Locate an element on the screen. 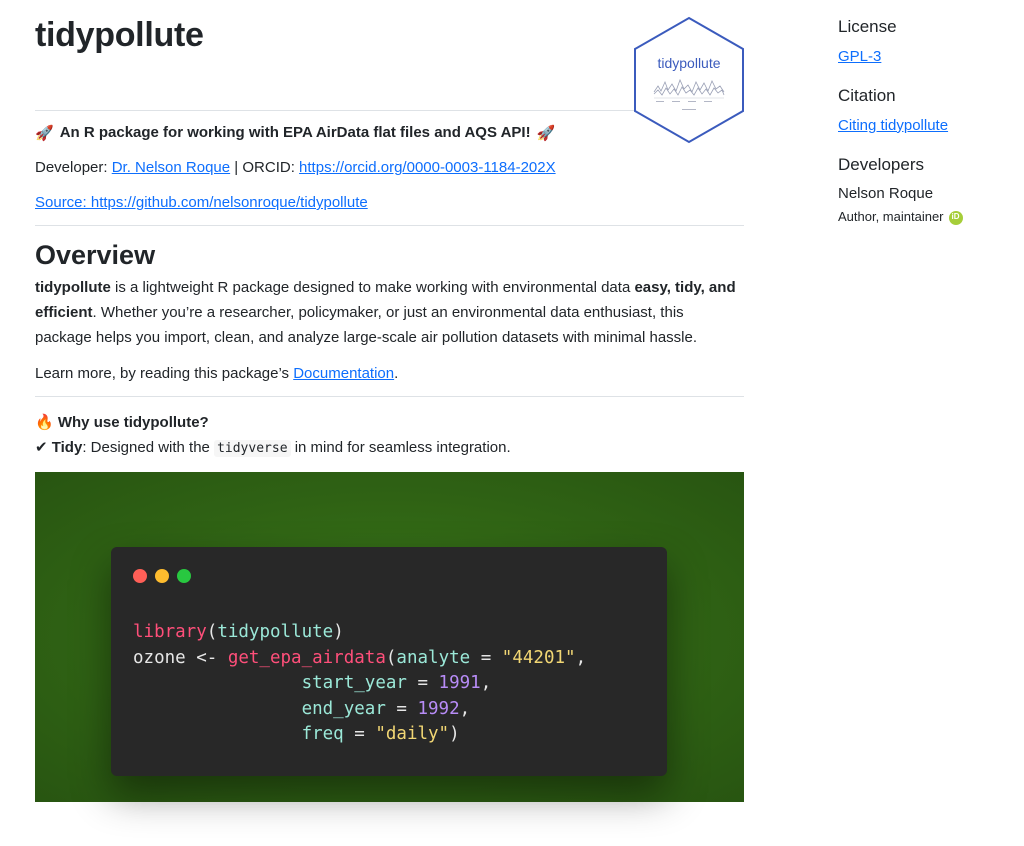 The height and width of the screenshot is (846, 1024). maximize-dot-icon is located at coordinates (184, 576).